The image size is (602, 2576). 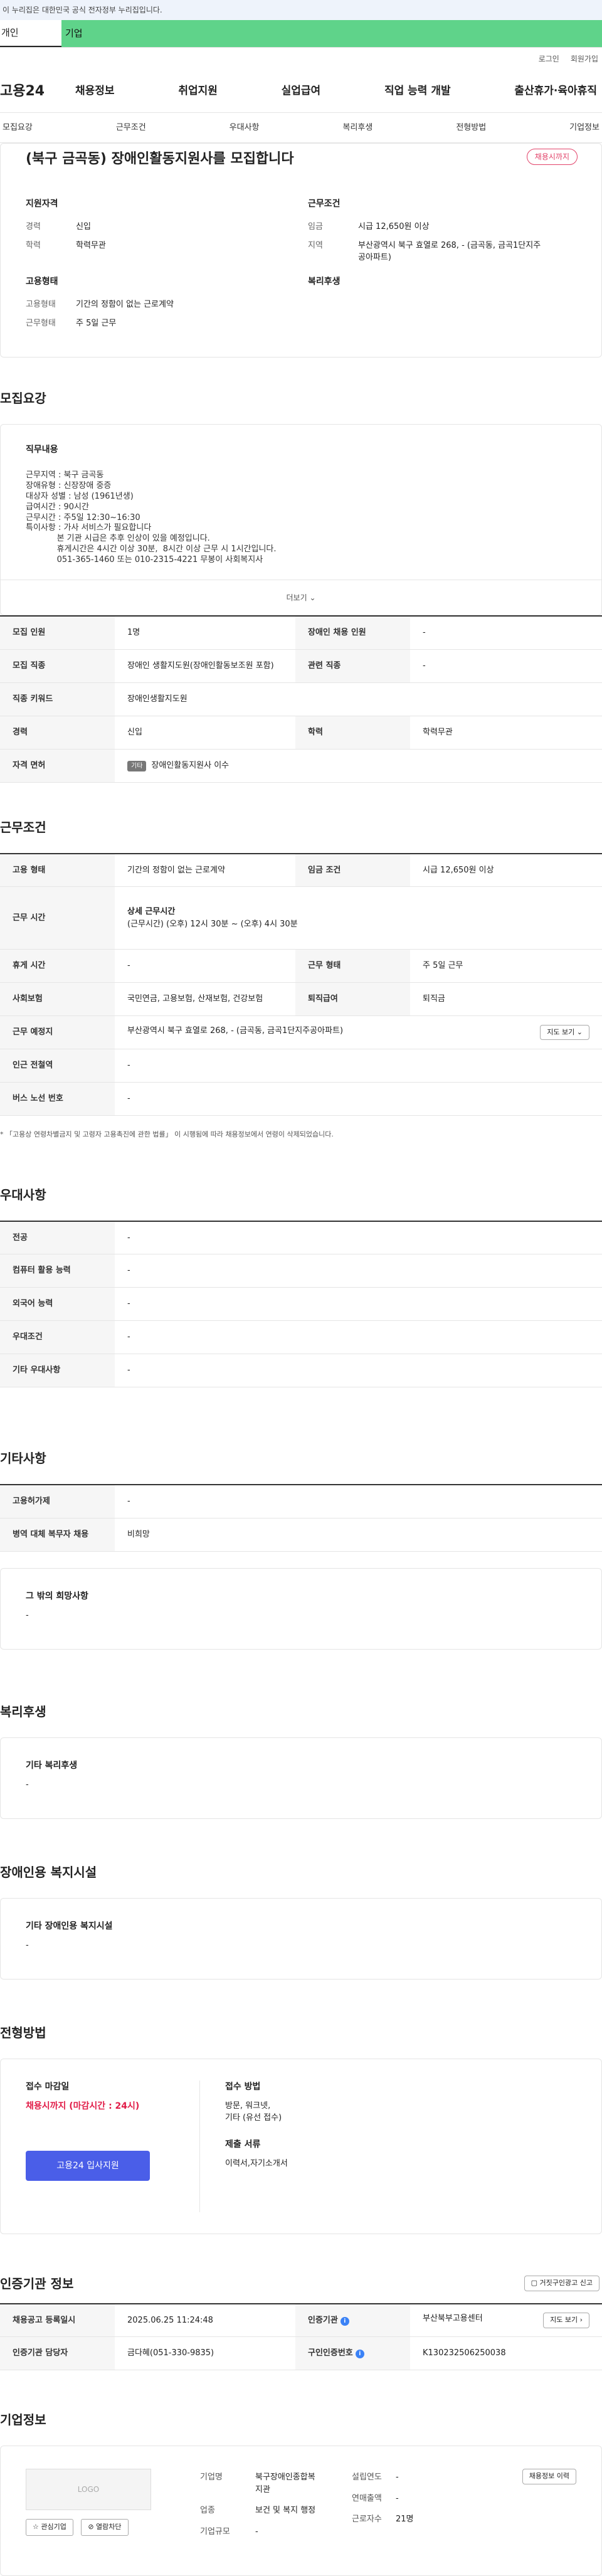 What do you see at coordinates (30, 33) in the screenshot?
I see `tab-personal: 개인` at bounding box center [30, 33].